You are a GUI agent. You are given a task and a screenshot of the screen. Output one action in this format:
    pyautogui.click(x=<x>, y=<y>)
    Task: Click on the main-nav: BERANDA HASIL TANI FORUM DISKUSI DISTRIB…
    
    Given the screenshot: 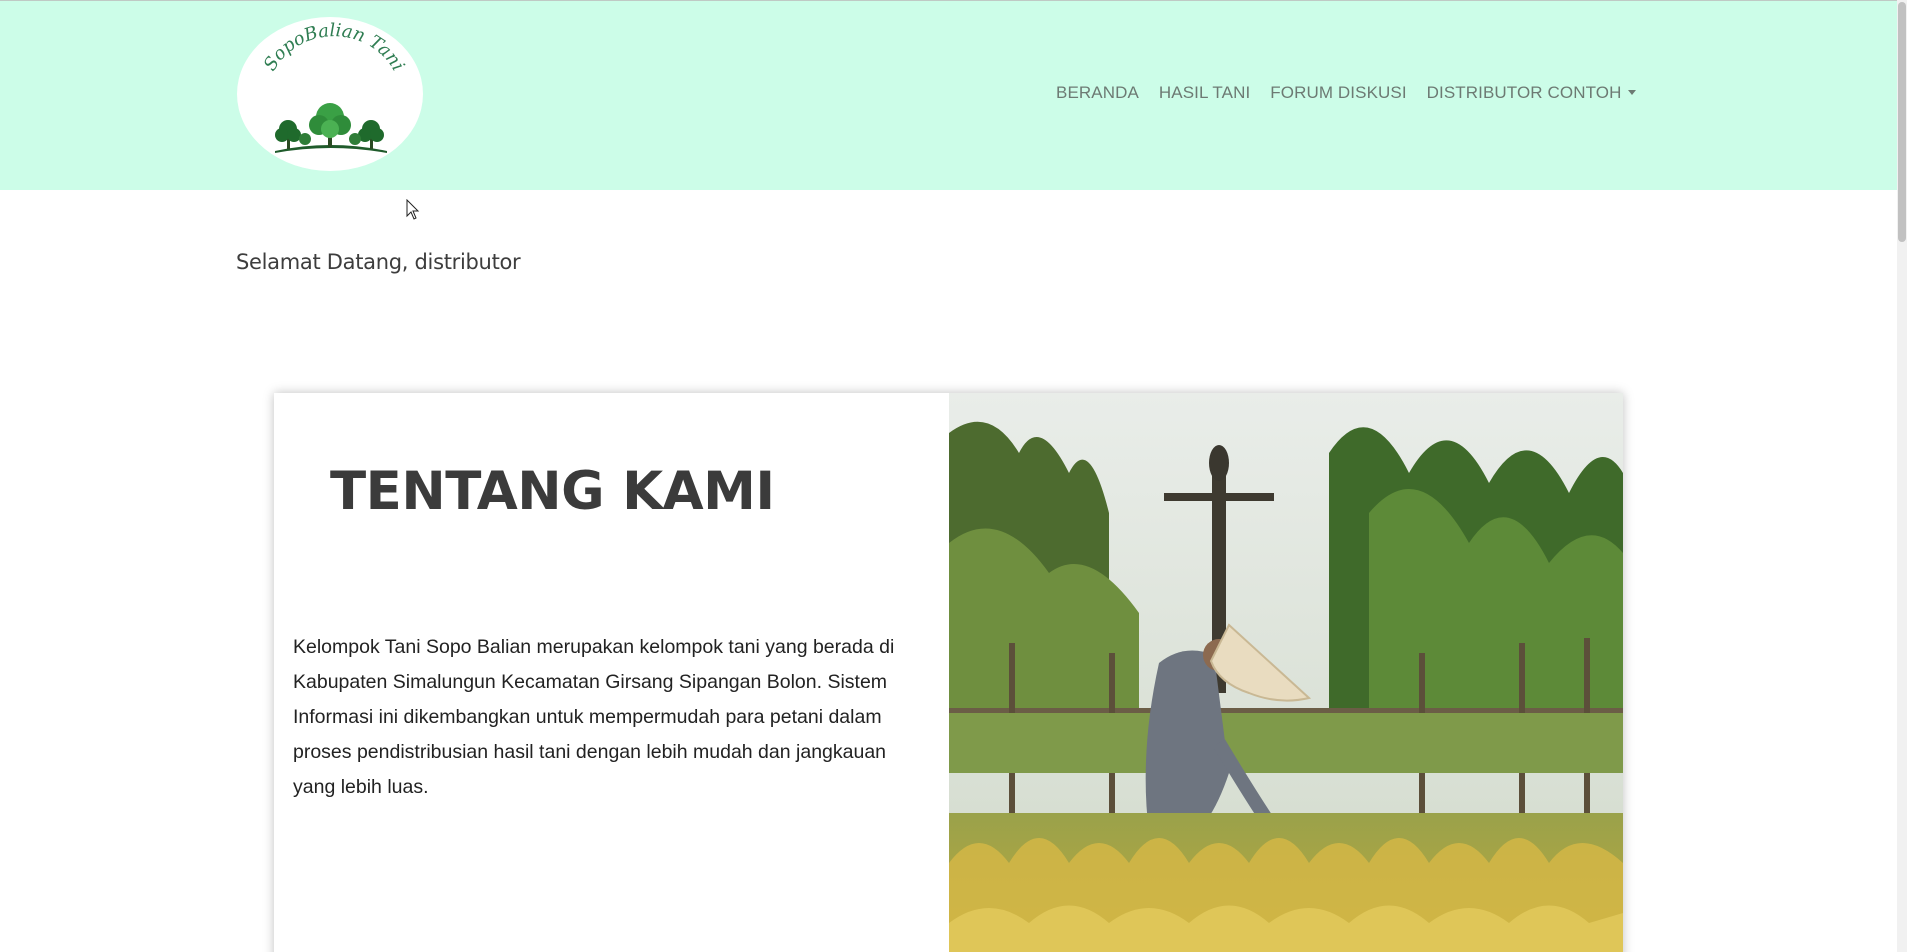 What is the action you would take?
    pyautogui.click(x=1346, y=93)
    